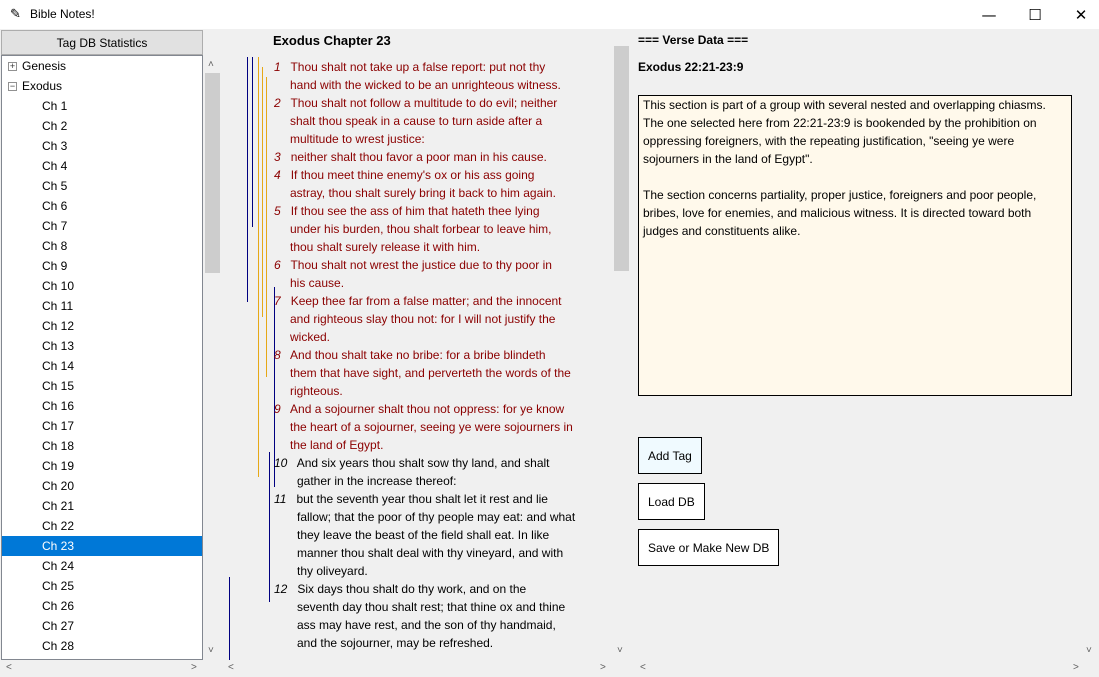 The image size is (1099, 677). I want to click on minimize-button: —, so click(989, 14).